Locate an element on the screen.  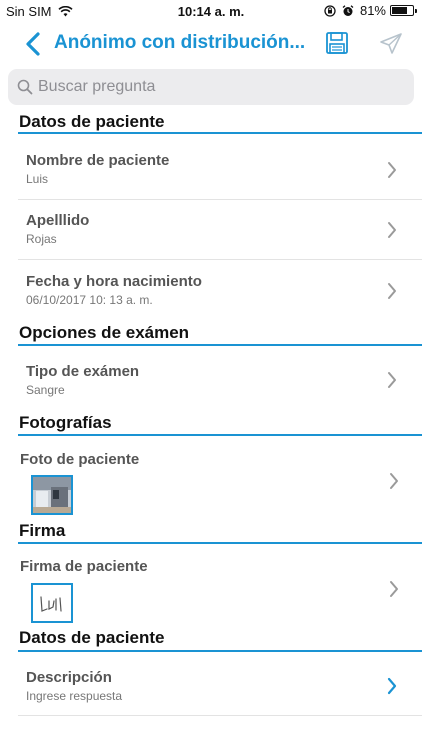
signature-thumbnail is located at coordinates (52, 603).